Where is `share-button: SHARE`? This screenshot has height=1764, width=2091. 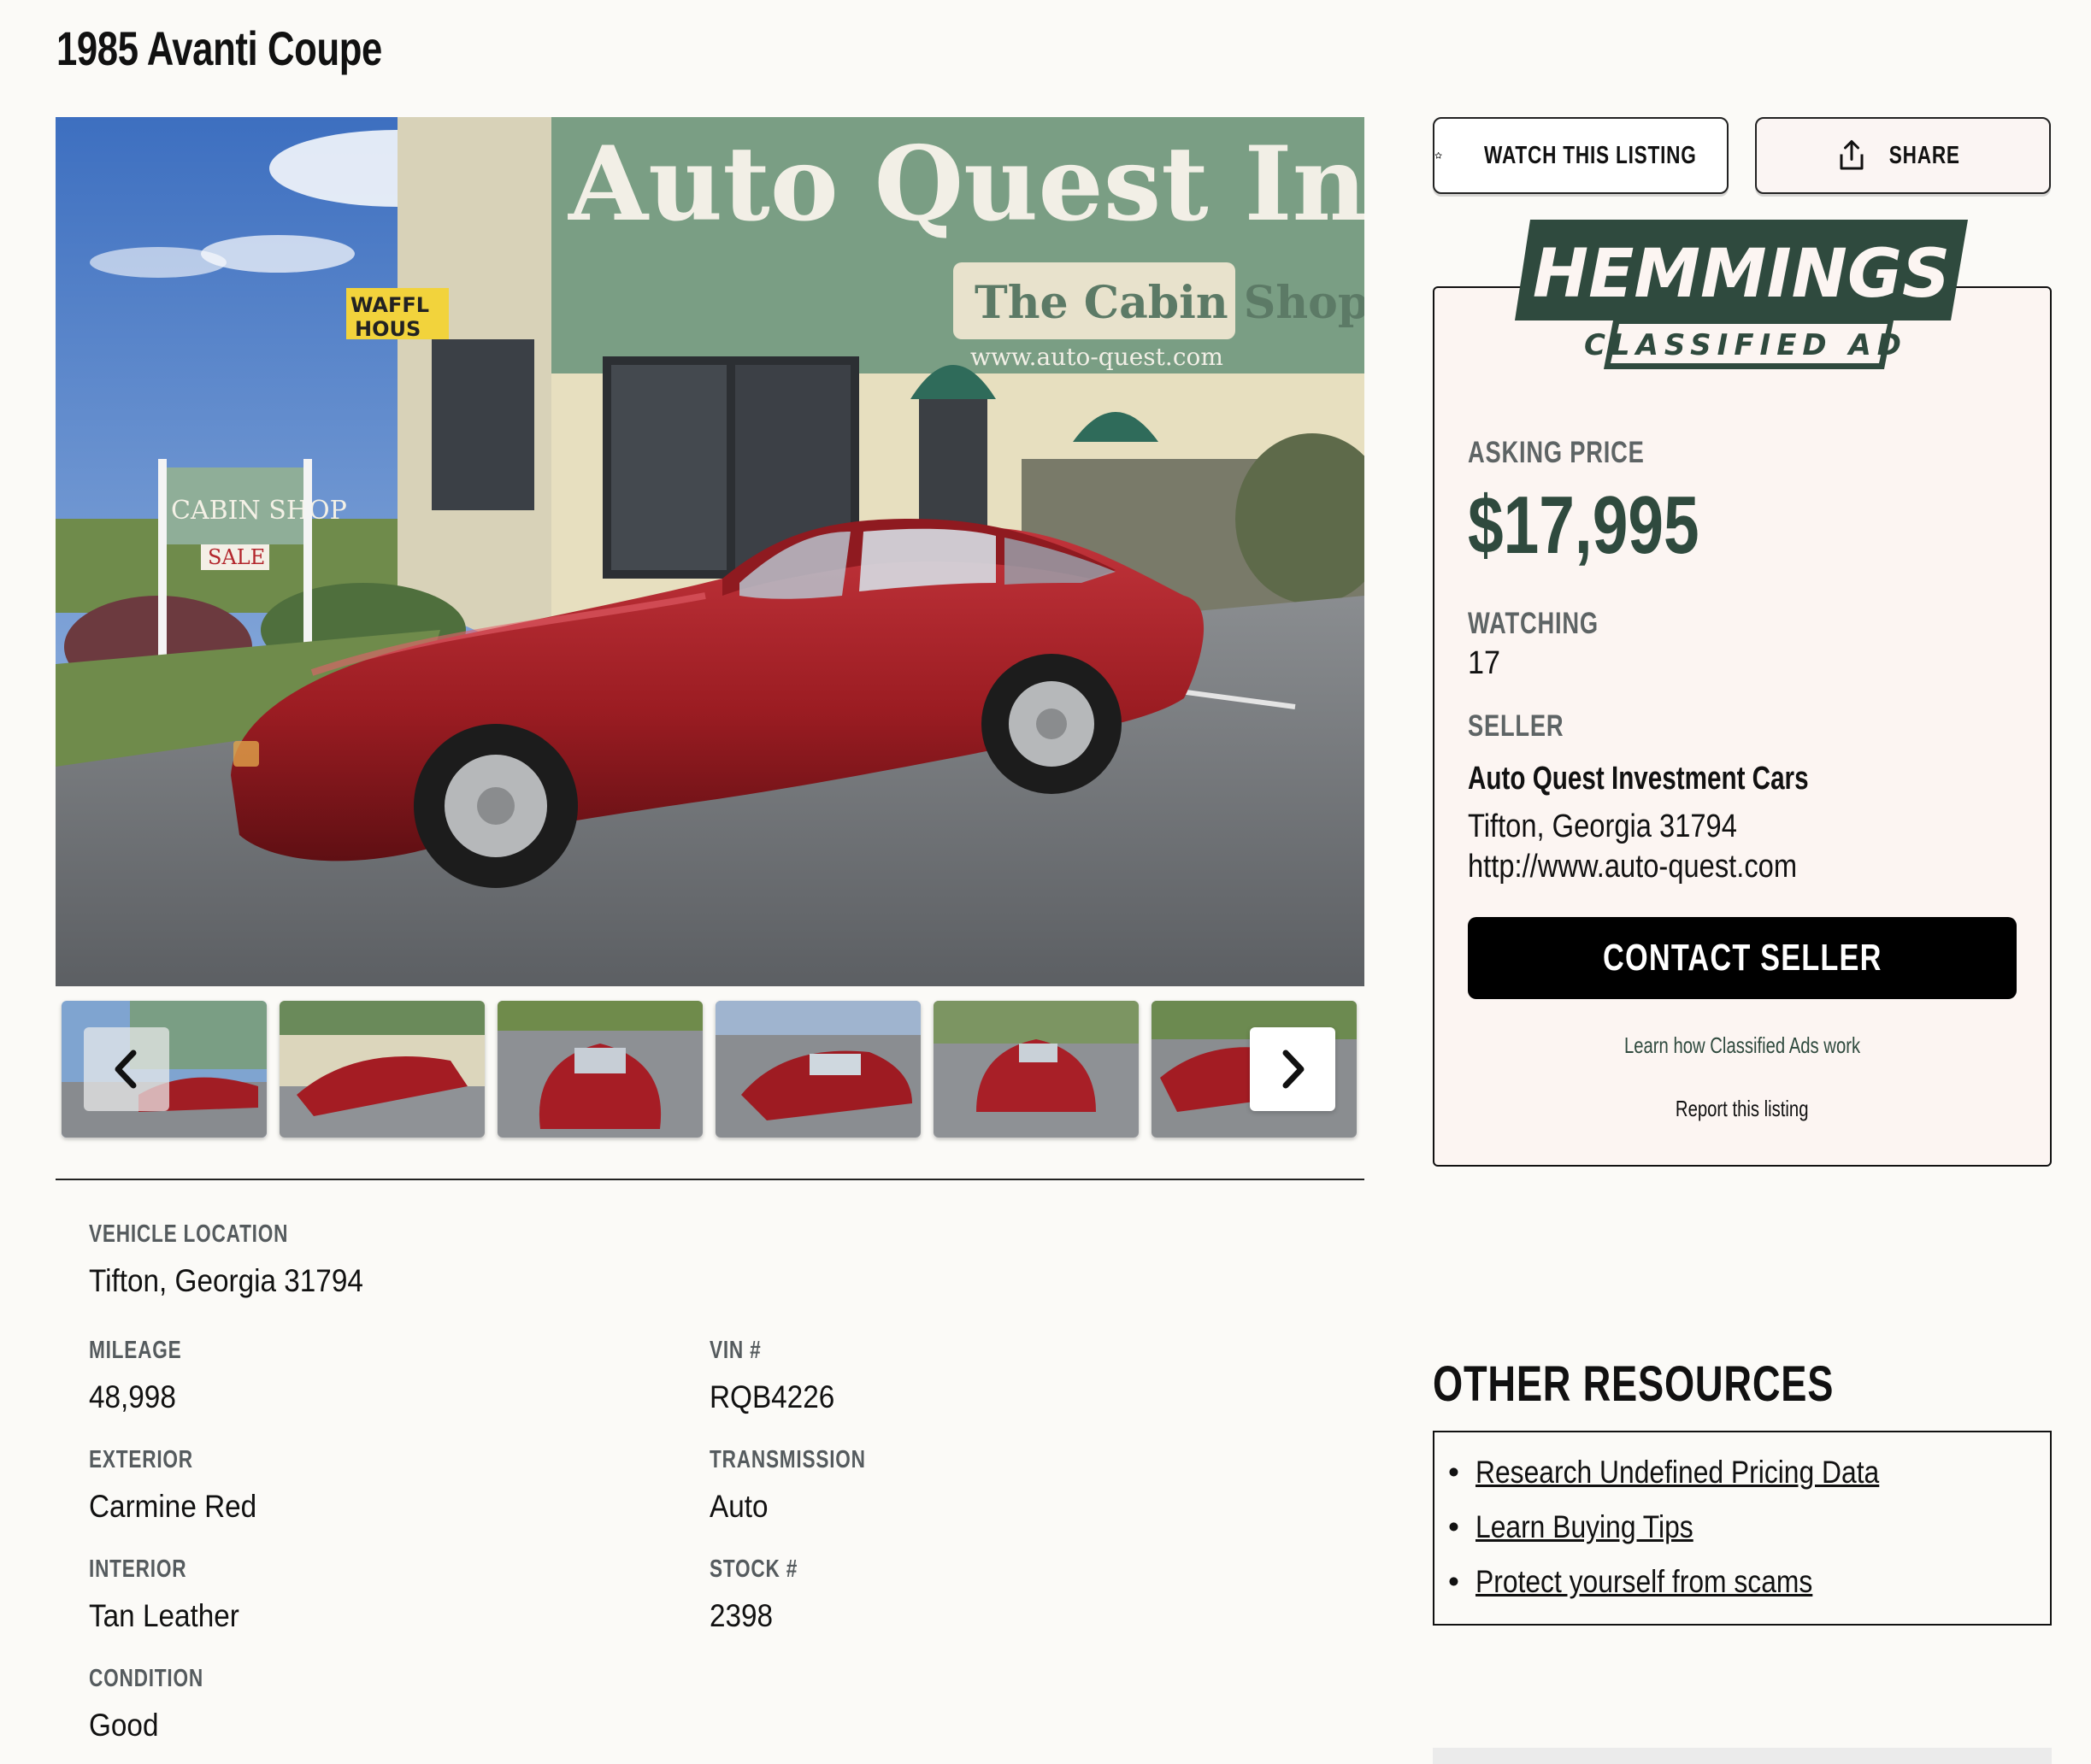 share-button: SHARE is located at coordinates (1903, 155).